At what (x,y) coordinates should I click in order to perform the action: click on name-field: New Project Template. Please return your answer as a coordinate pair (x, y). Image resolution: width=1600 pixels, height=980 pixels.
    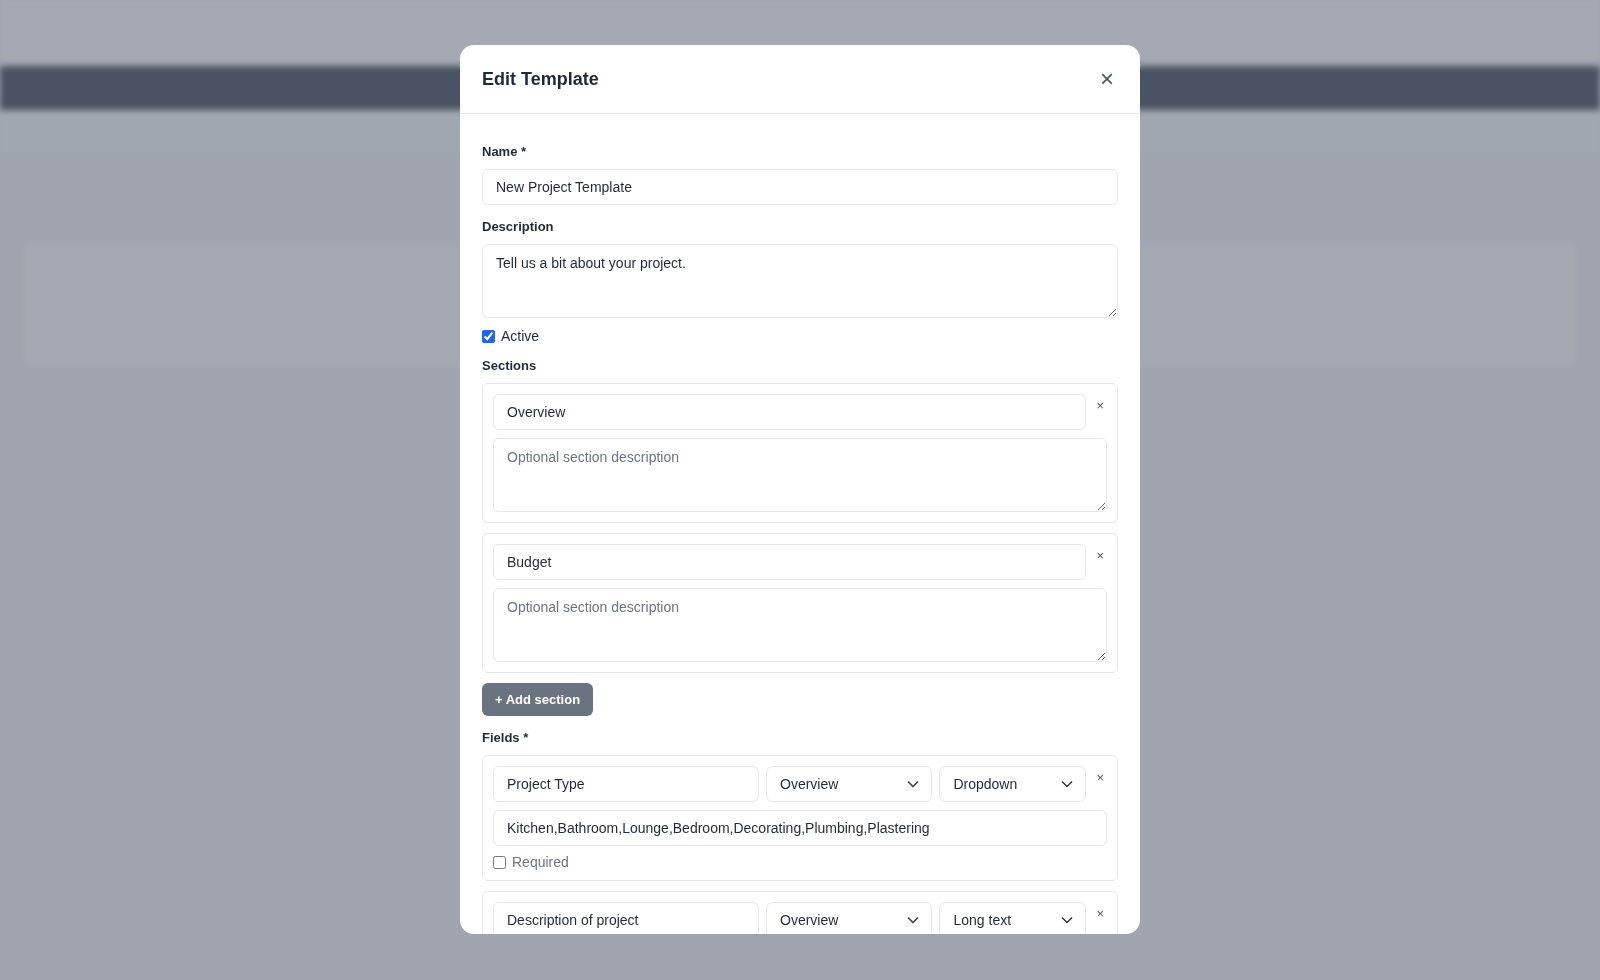
    Looking at the image, I should click on (800, 187).